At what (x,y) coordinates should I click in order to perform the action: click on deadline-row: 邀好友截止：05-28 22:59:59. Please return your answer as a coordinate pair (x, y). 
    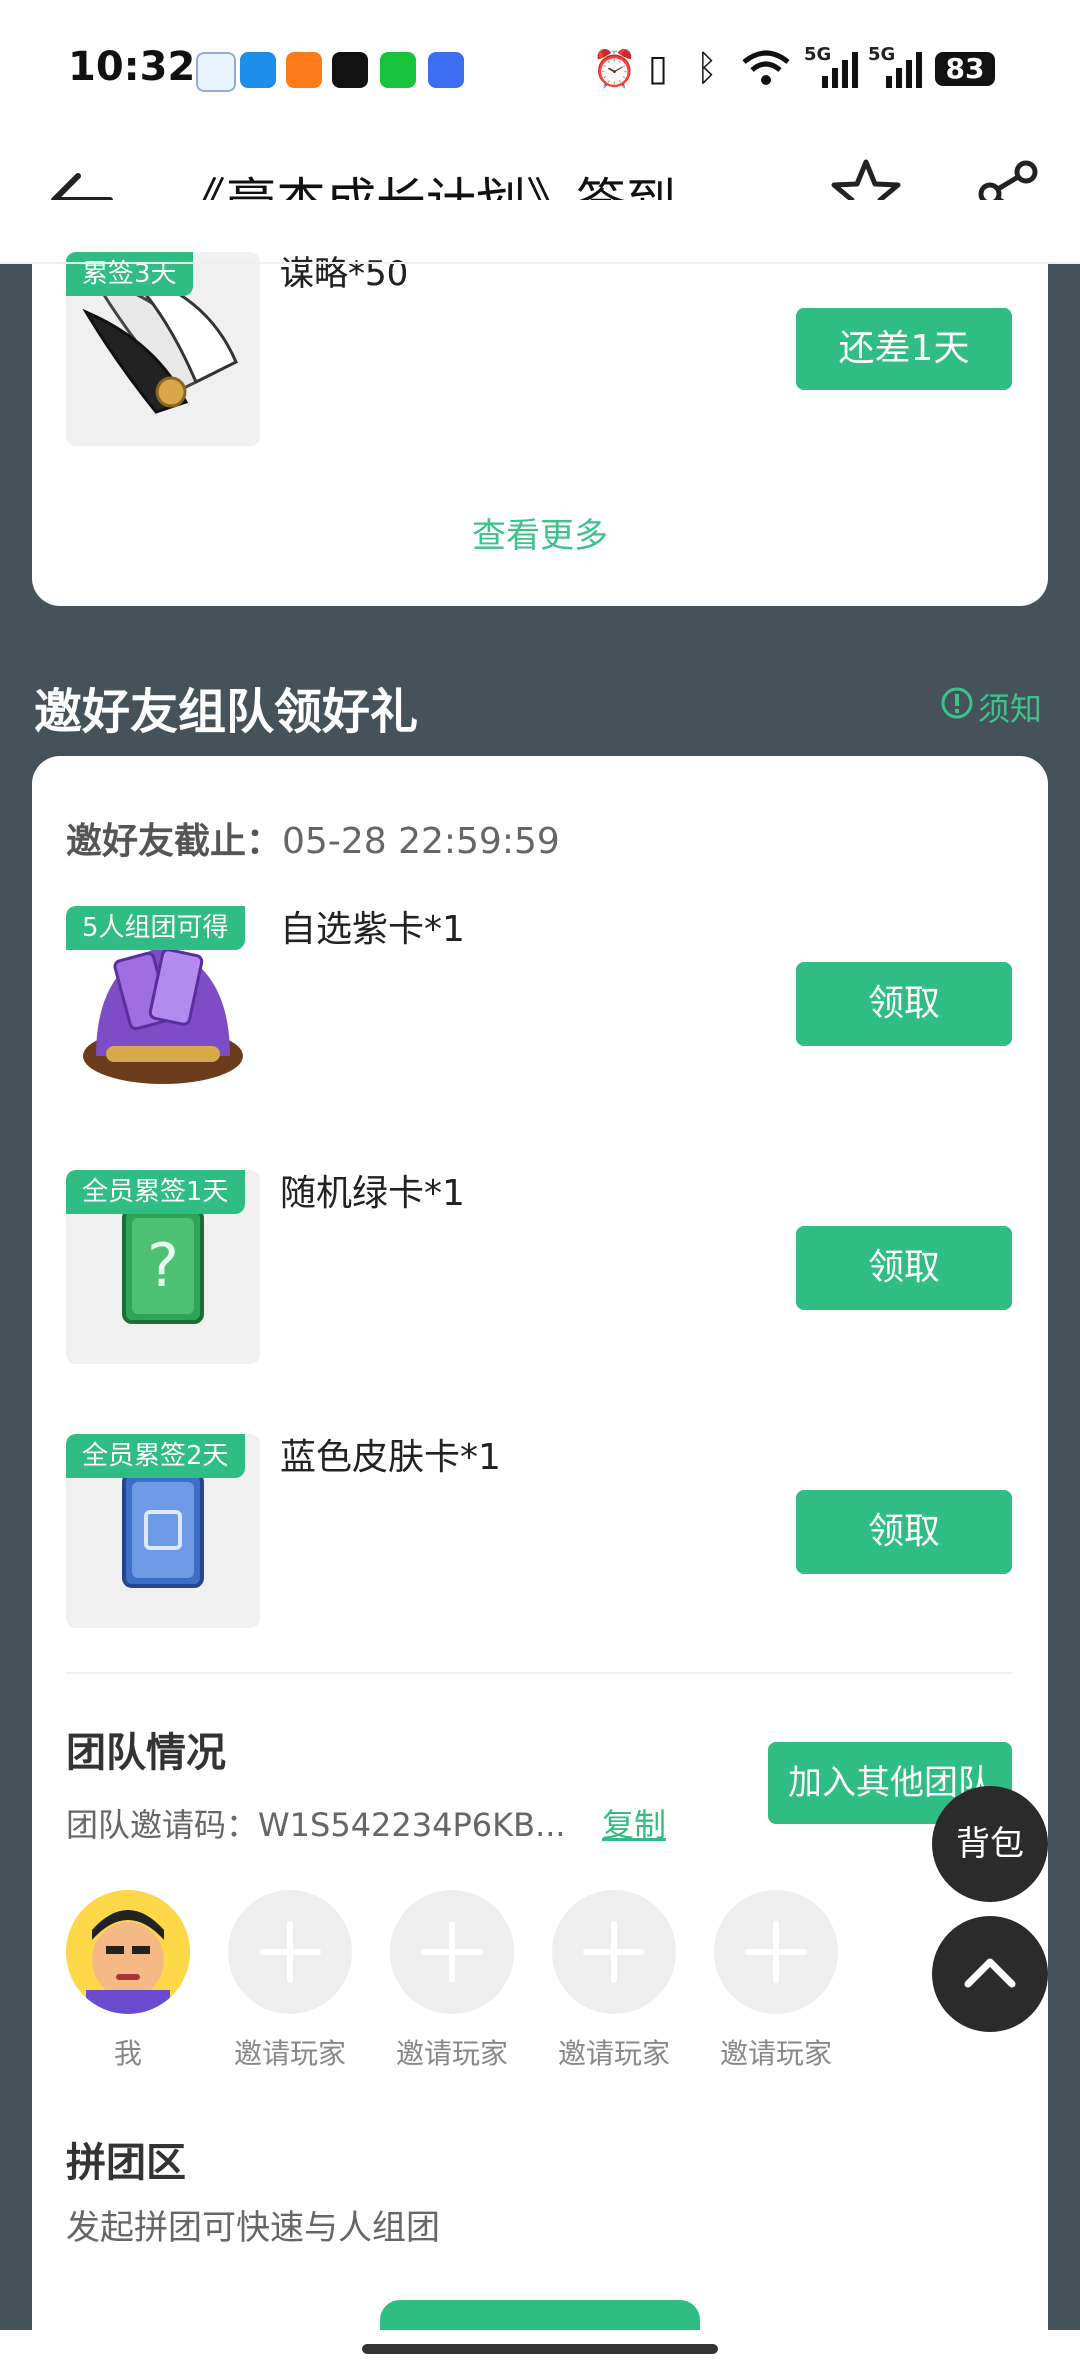
    Looking at the image, I should click on (313, 838).